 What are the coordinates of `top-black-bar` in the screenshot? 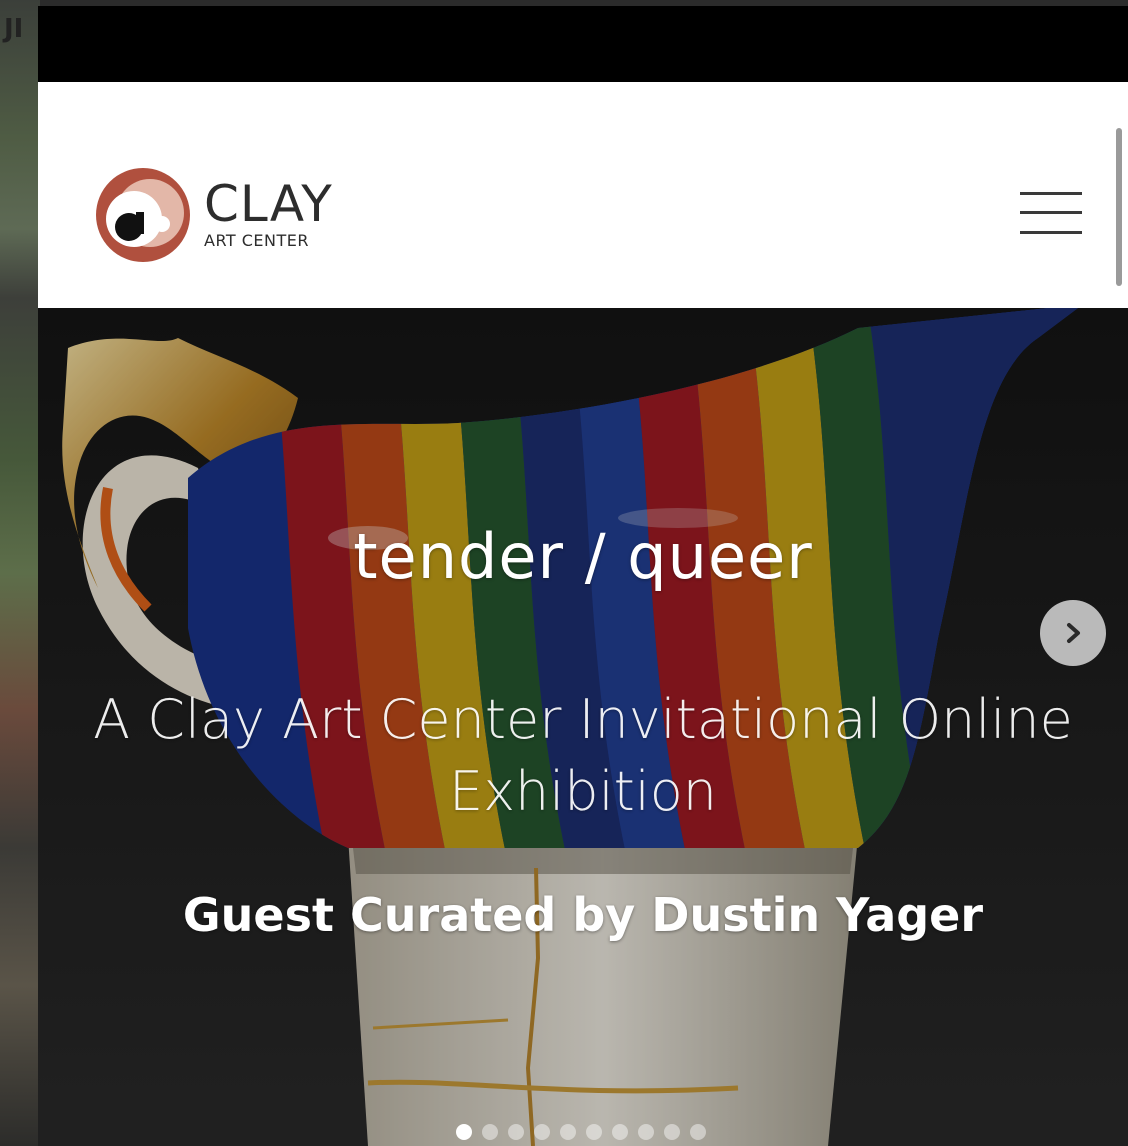 It's located at (583, 44).